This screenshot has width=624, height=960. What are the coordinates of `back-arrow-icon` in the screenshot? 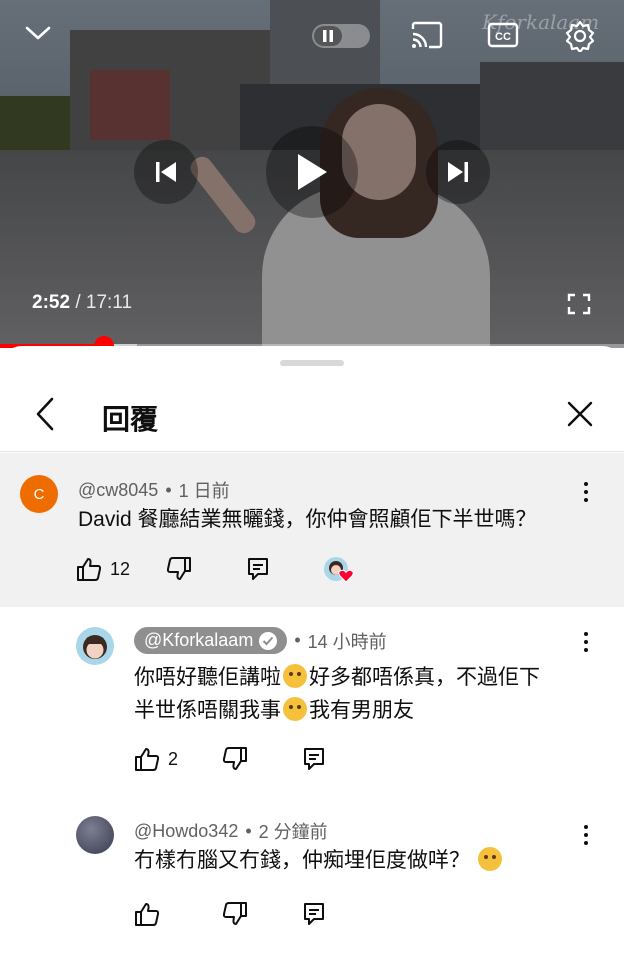 It's located at (45, 414).